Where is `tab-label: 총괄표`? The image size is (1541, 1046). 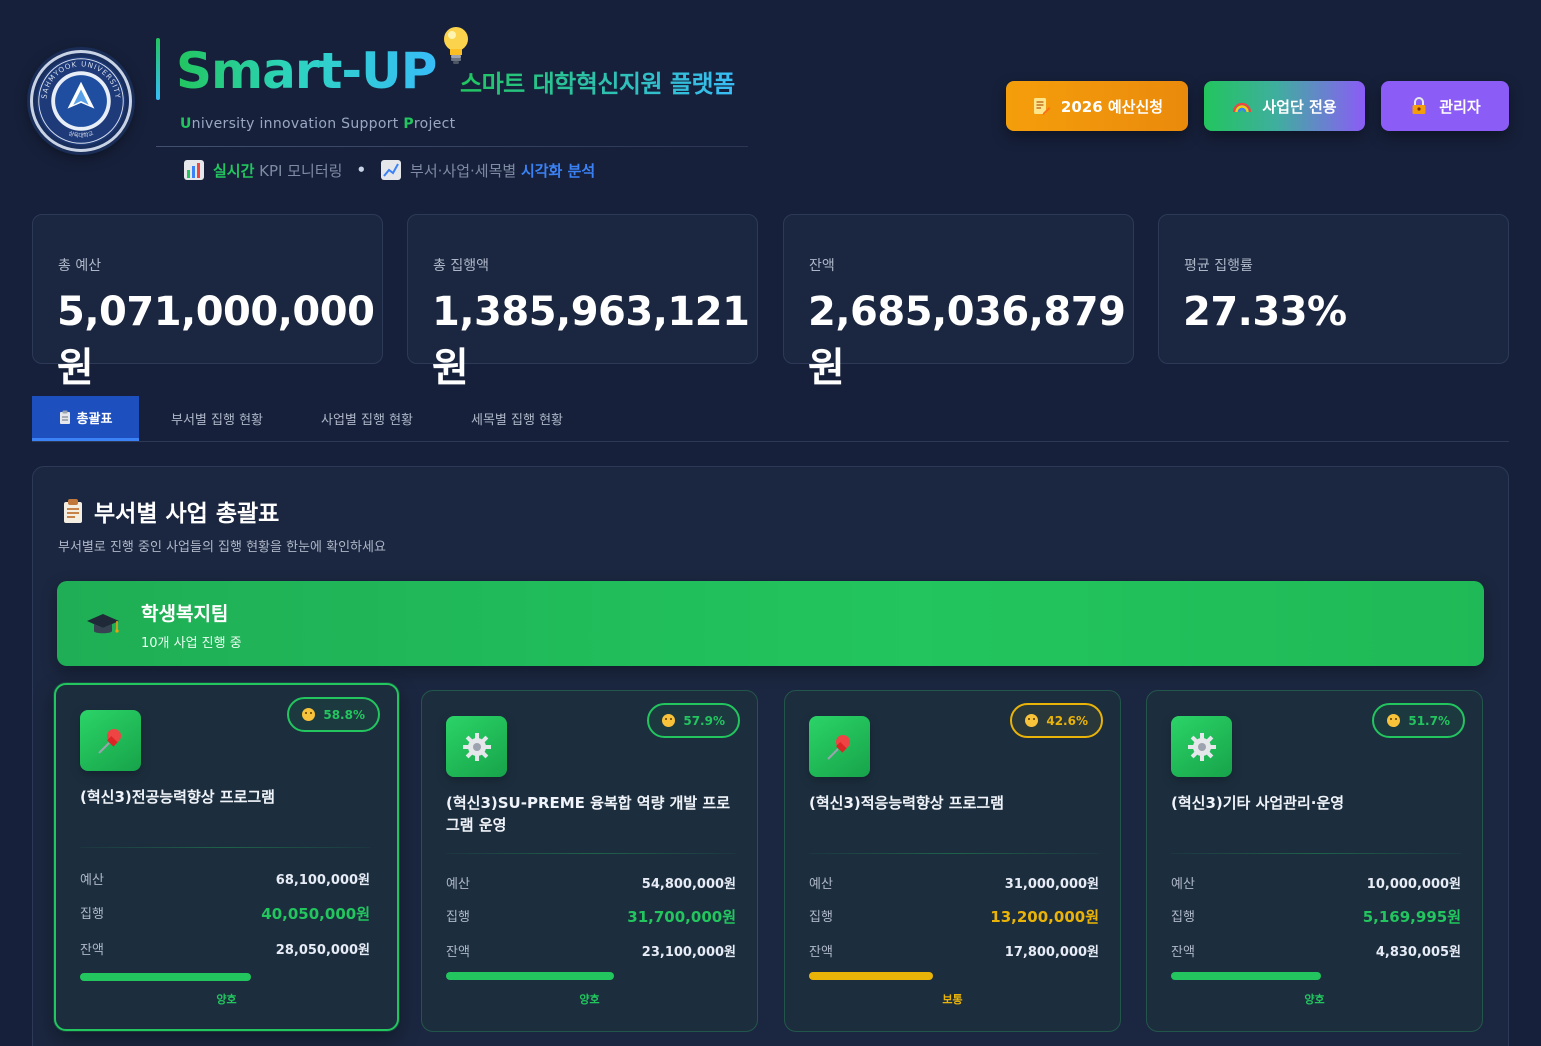 tab-label: 총괄표 is located at coordinates (94, 419).